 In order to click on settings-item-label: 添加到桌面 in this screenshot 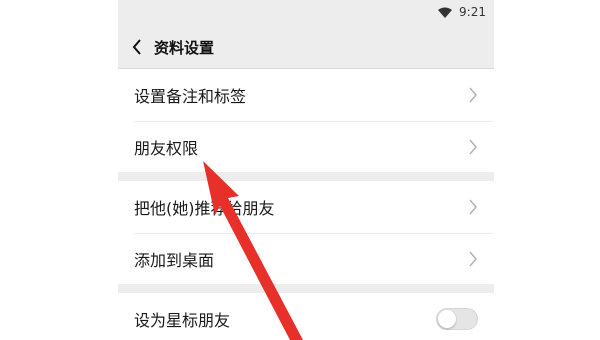, I will do `click(174, 260)`.